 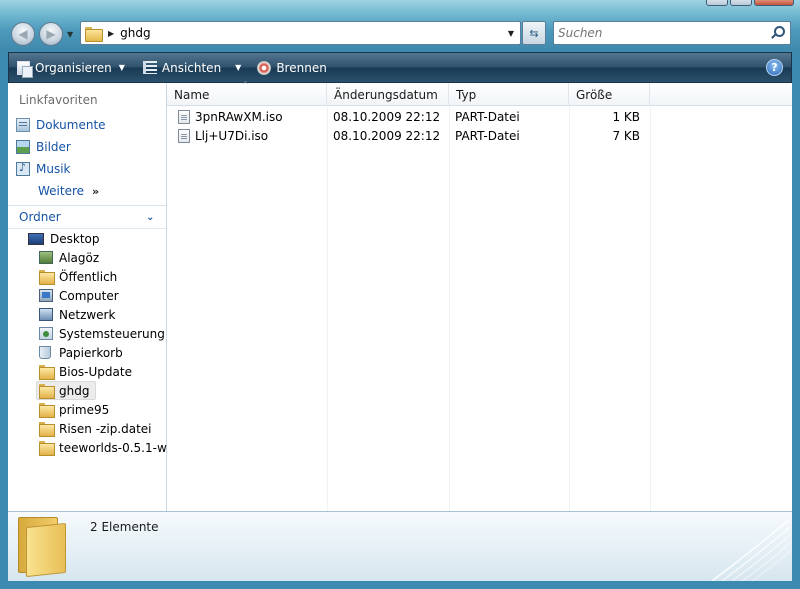 I want to click on refresh-icon: ⇆, so click(x=534, y=33).